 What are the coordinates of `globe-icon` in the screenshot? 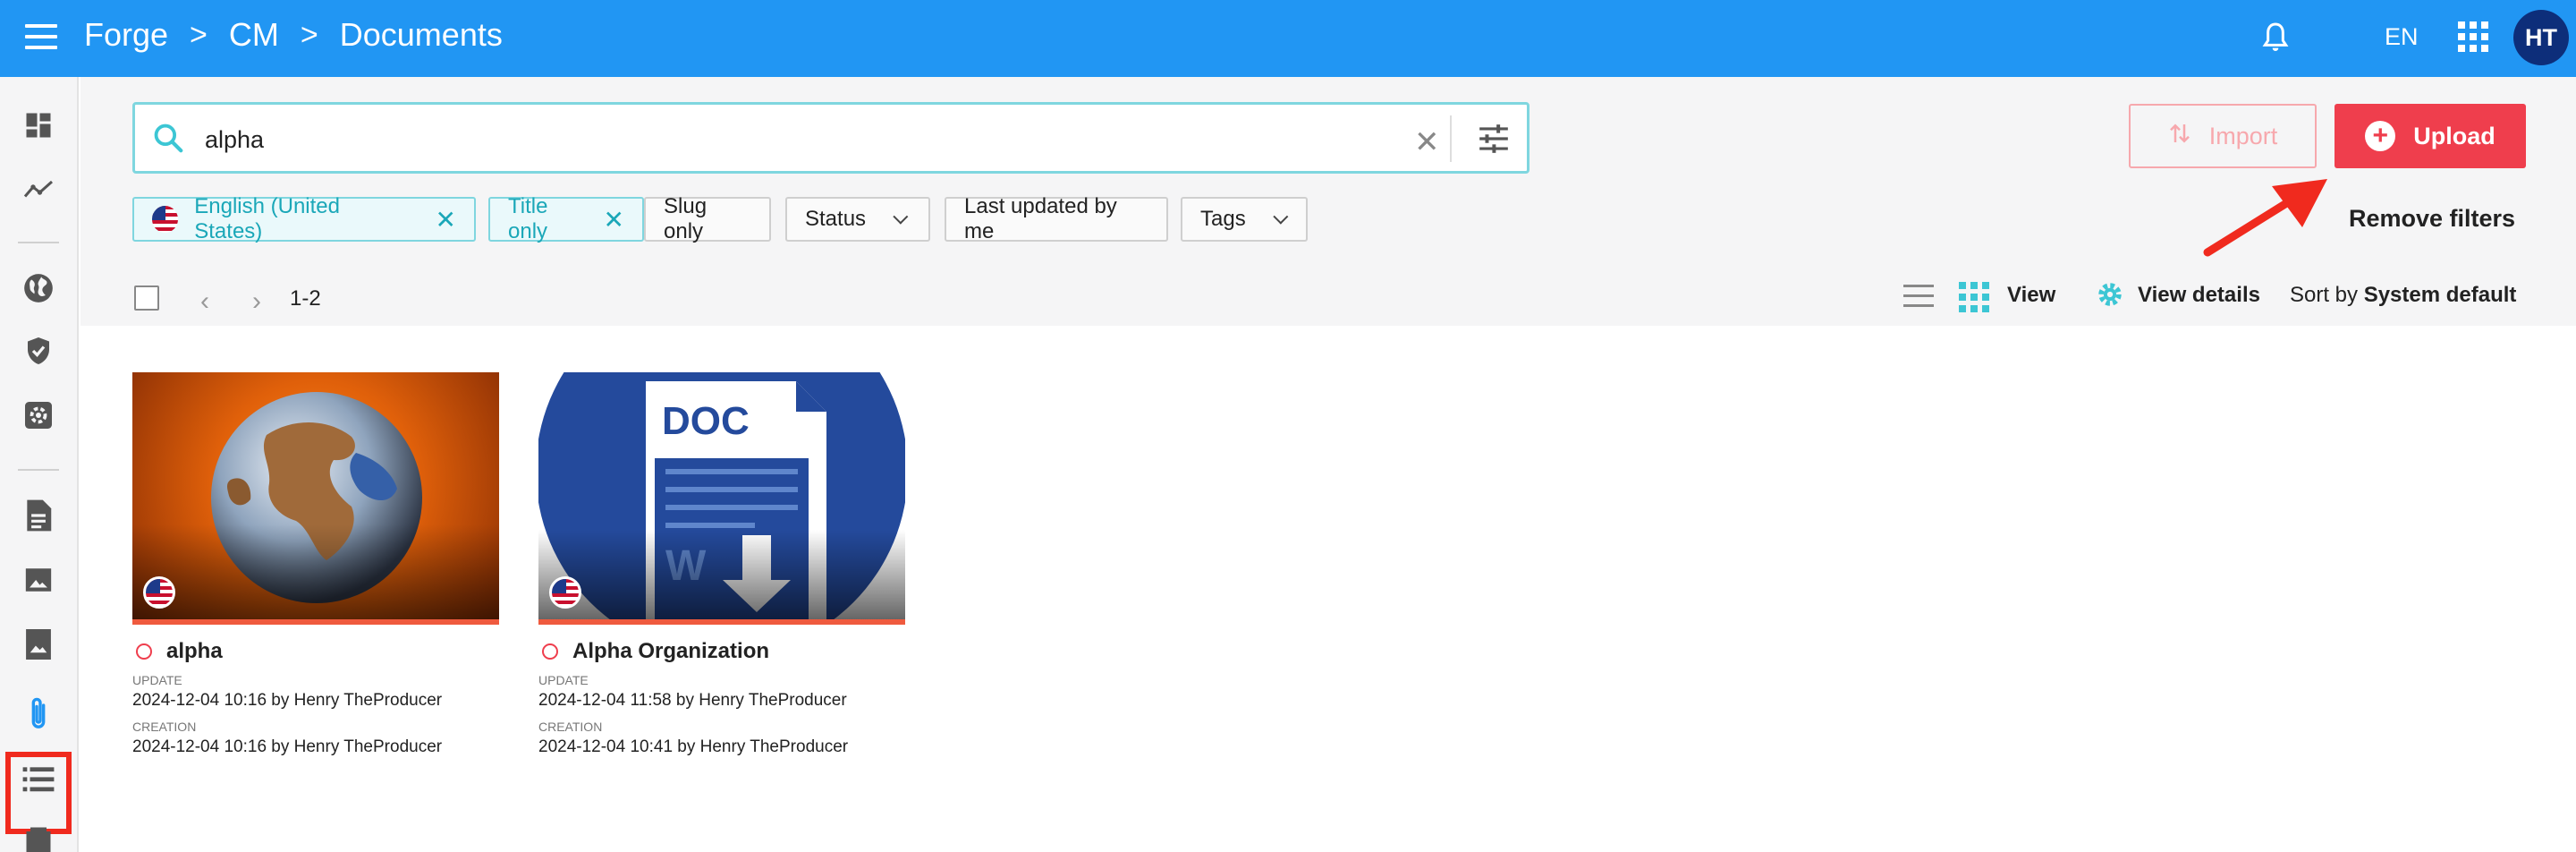 It's located at (38, 288).